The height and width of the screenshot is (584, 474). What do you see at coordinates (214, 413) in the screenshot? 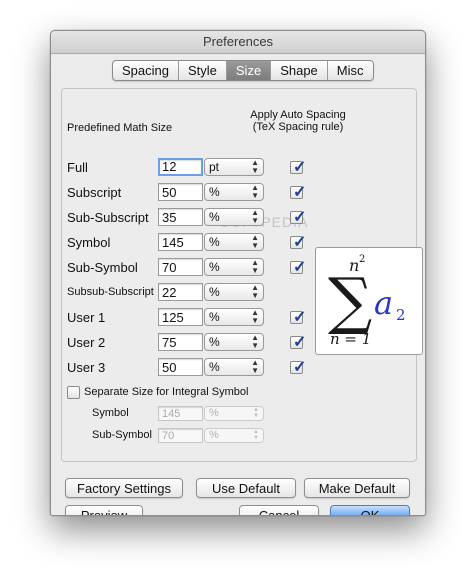
I see `integral-symbol-unit-value: %` at bounding box center [214, 413].